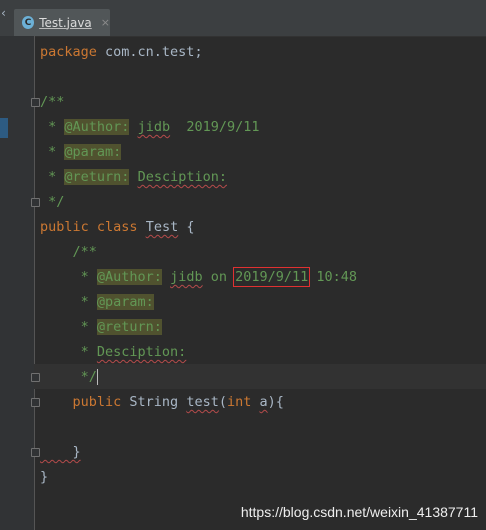  I want to click on code-line-11: * @param:, so click(97, 302).